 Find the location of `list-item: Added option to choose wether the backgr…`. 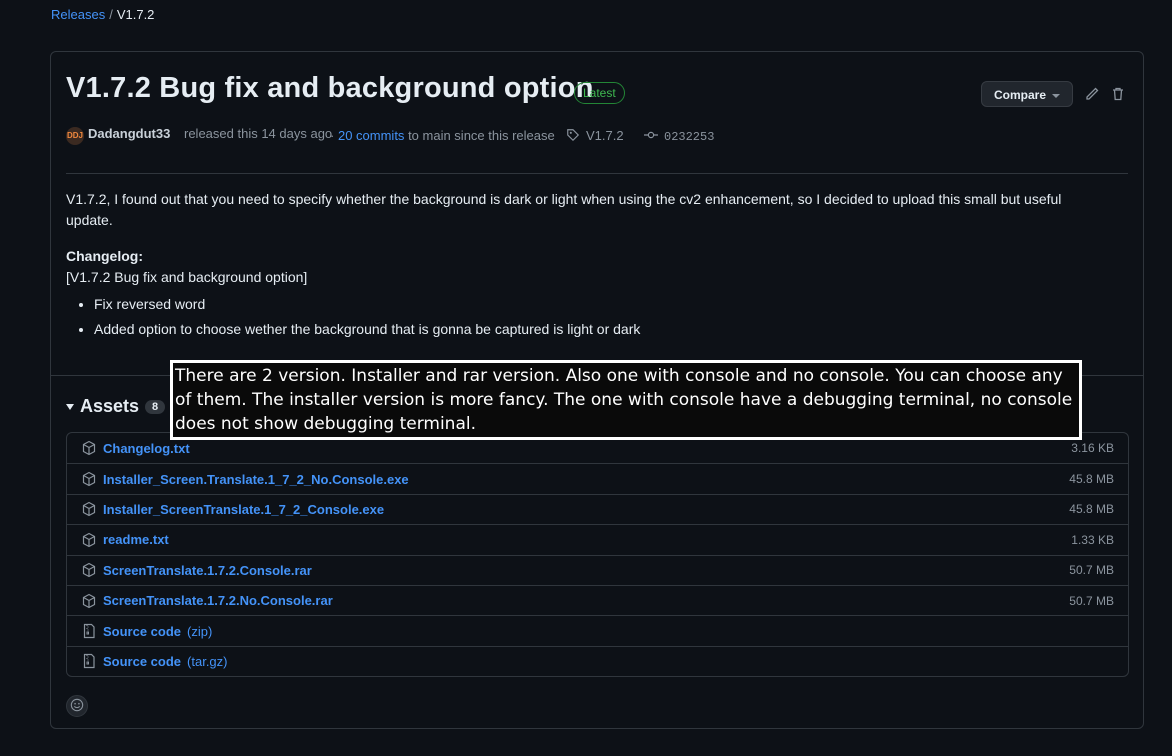

list-item: Added option to choose wether the backgr… is located at coordinates (600, 329).